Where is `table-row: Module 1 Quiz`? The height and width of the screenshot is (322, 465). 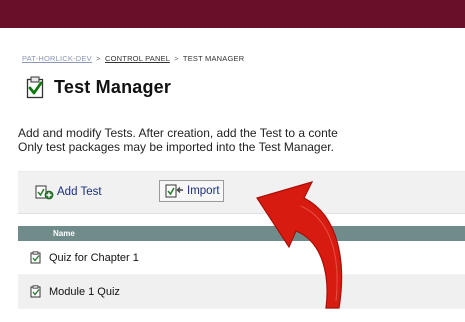 table-row: Module 1 Quiz is located at coordinates (241, 292).